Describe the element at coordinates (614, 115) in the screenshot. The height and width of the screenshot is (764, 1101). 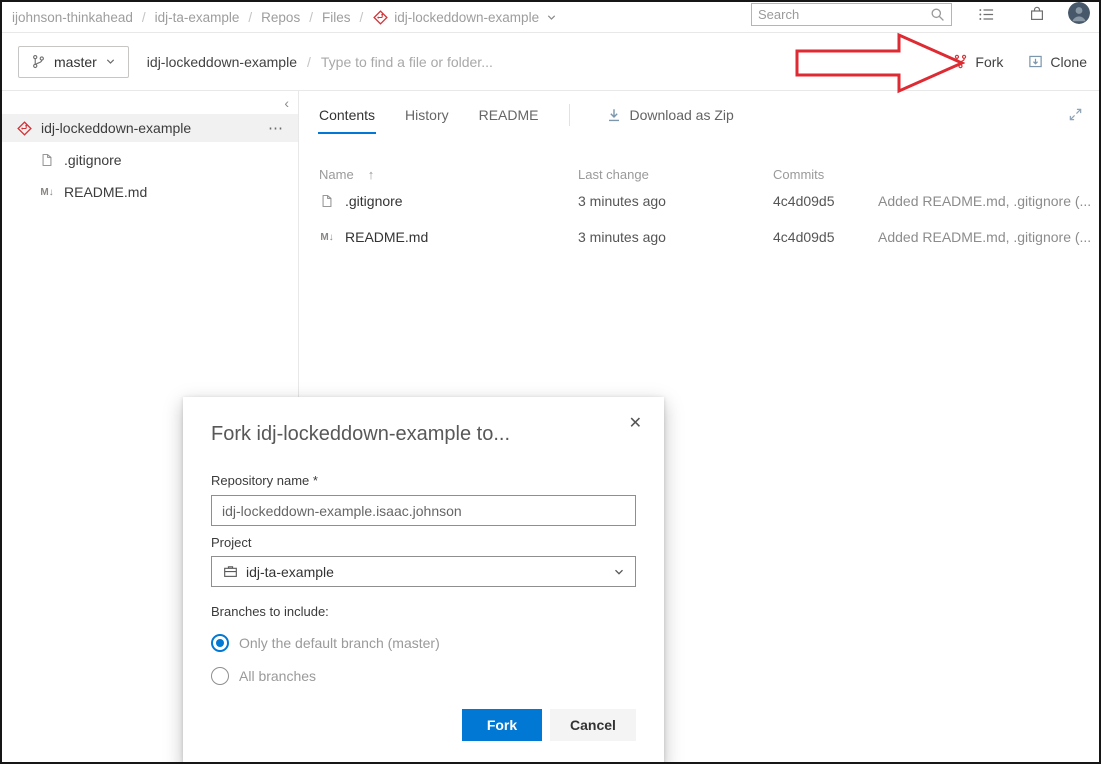
I see `download-icon` at that location.